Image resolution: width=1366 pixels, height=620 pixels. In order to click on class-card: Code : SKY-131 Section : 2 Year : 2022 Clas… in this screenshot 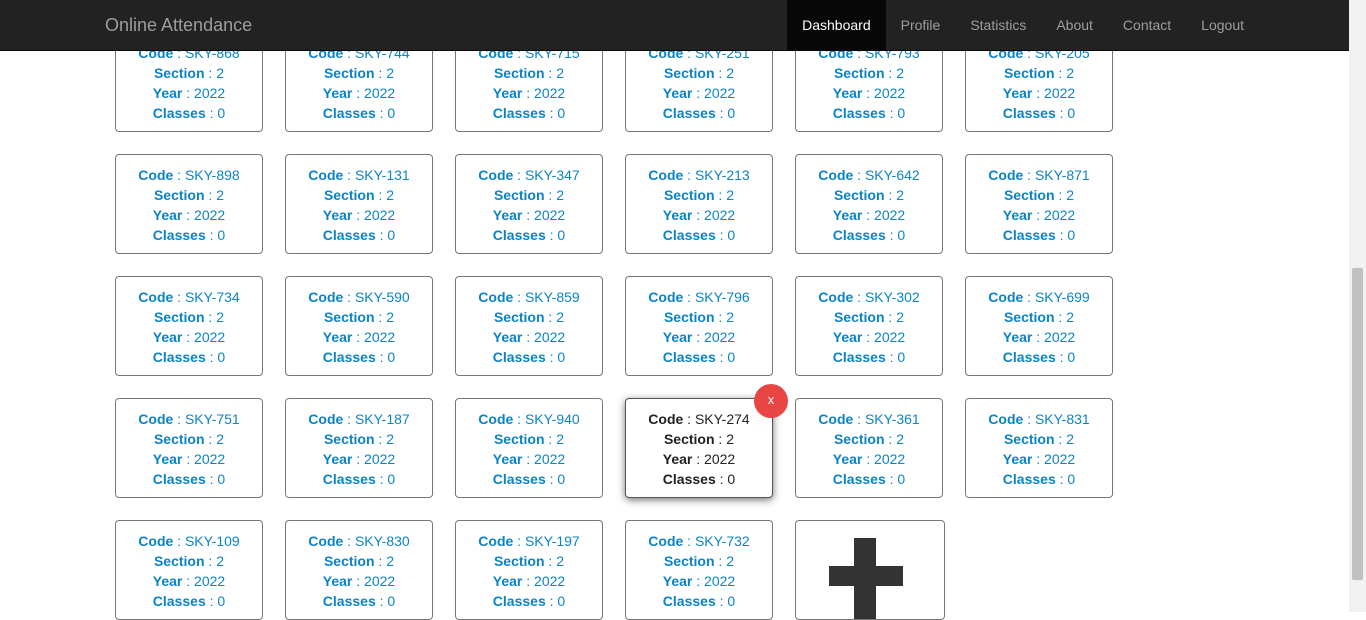, I will do `click(359, 204)`.